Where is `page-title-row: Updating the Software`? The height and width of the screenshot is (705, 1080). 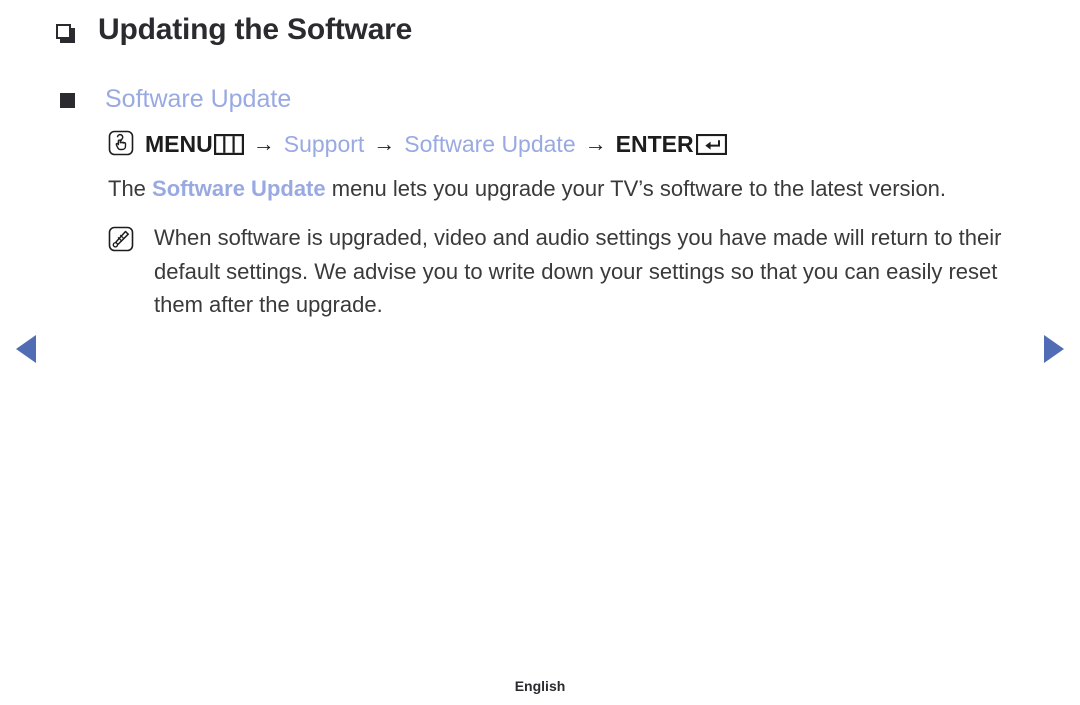
page-title-row: Updating the Software is located at coordinates (234, 30).